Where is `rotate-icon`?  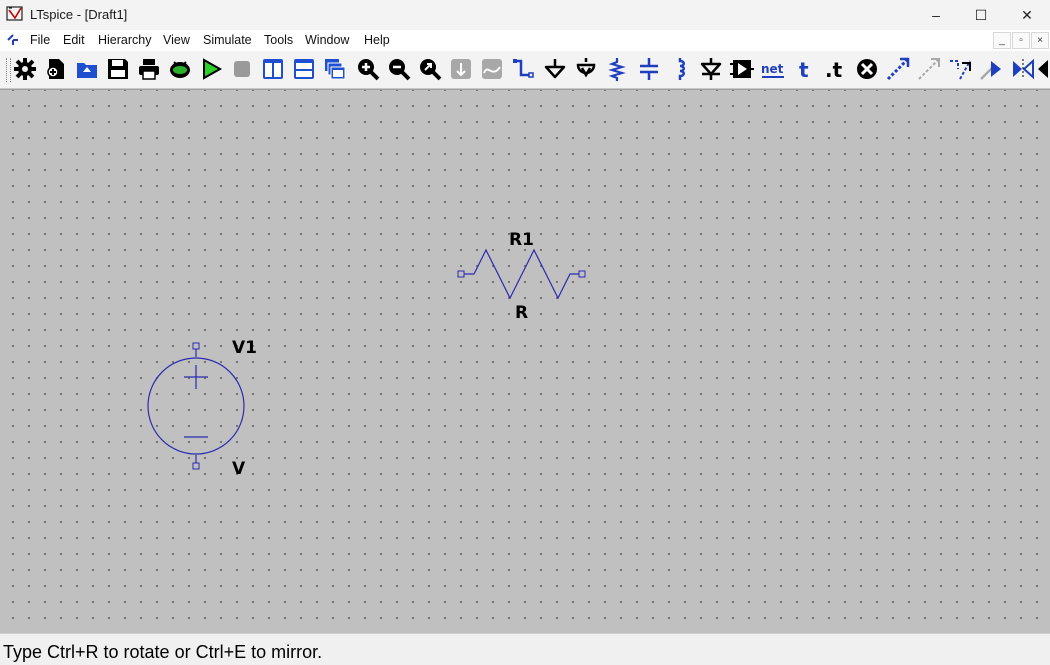 rotate-icon is located at coordinates (1043, 69).